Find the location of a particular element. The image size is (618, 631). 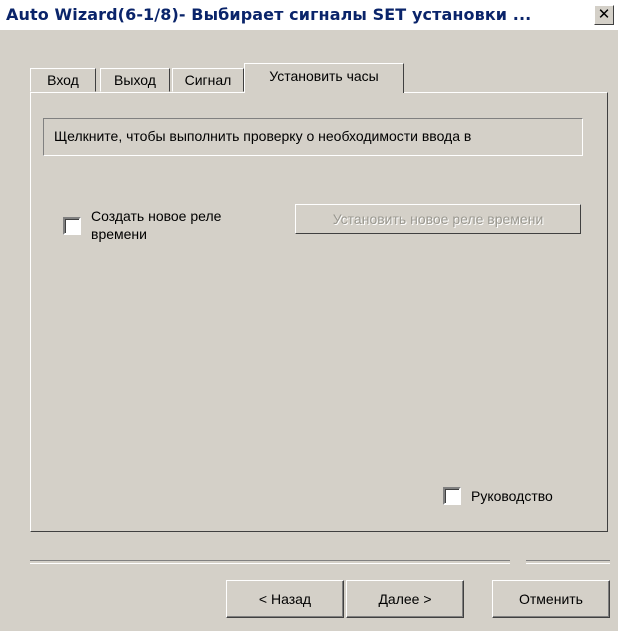

tab-input: Вход is located at coordinates (63, 80).